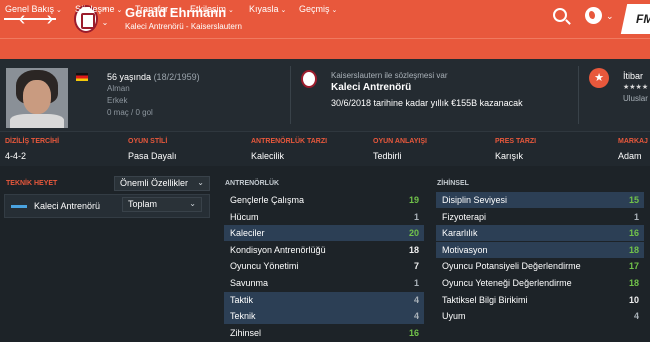  What do you see at coordinates (67, 206) in the screenshot?
I see `staff-name: Kaleci Antrenörü` at bounding box center [67, 206].